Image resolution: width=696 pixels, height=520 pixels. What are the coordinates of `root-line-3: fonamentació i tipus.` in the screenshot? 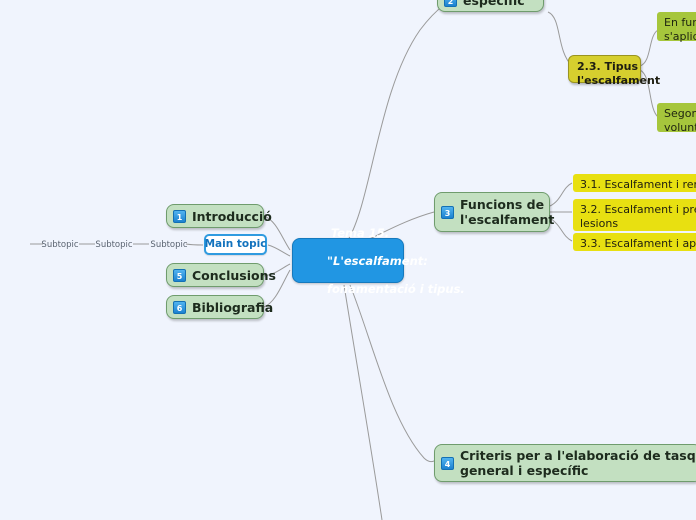 It's located at (396, 288).